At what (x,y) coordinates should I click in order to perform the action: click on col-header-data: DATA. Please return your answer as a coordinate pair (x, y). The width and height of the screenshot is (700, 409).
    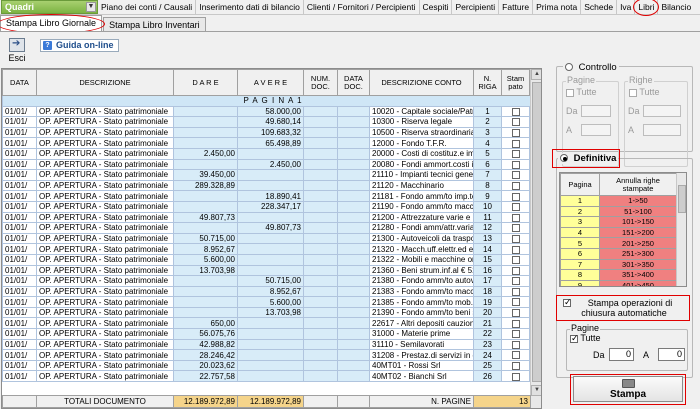
    Looking at the image, I should click on (19, 82).